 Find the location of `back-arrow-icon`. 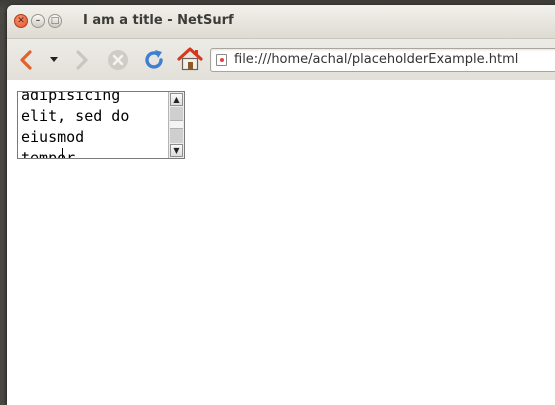

back-arrow-icon is located at coordinates (26, 60).